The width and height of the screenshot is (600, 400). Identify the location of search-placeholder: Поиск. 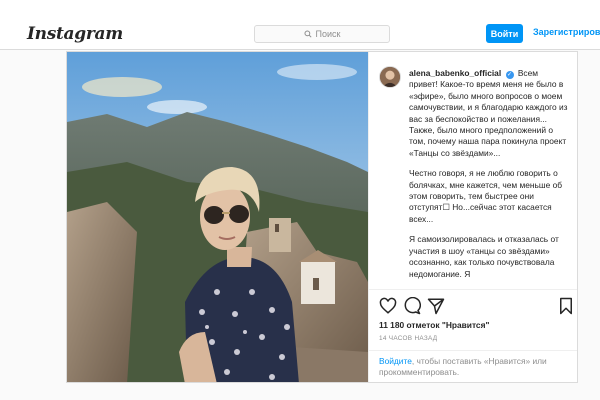
(328, 34).